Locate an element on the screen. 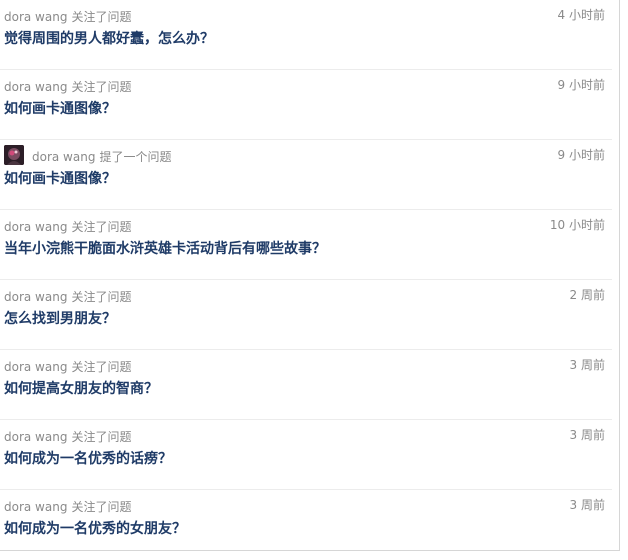 This screenshot has width=628, height=560. question-title-link: 如何提高女朋友的智商？ is located at coordinates (81, 389).